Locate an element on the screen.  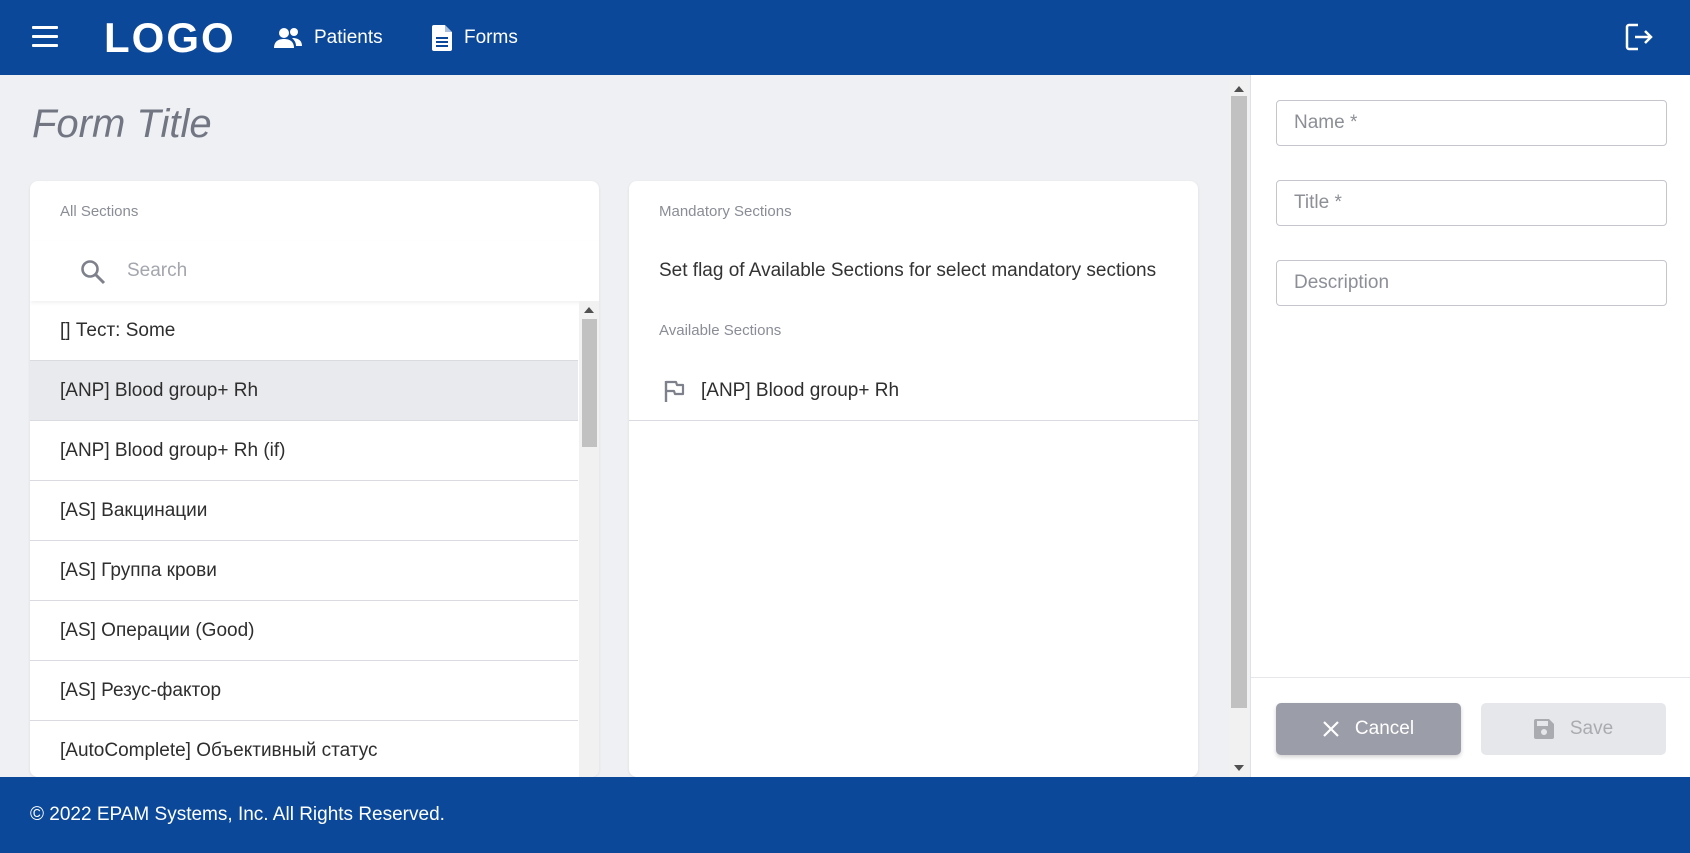
list-scroll-thumb is located at coordinates (589, 383).